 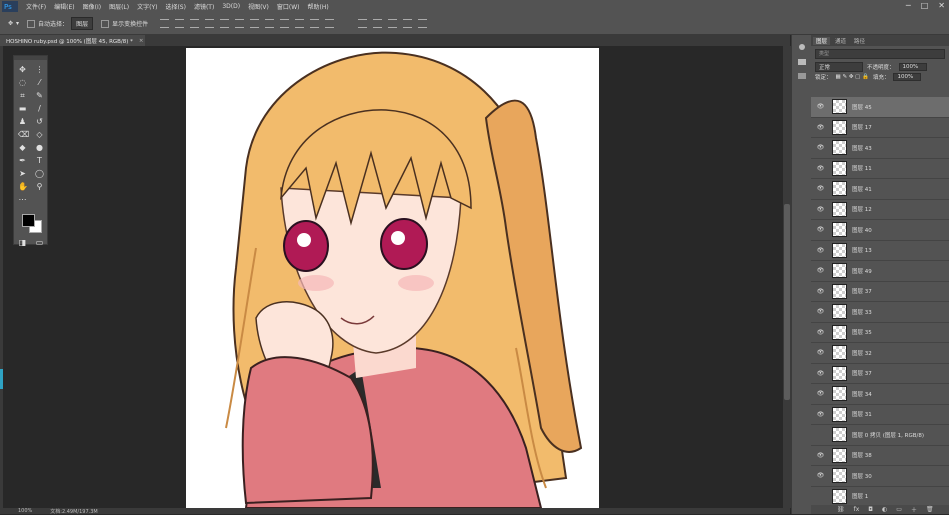 What do you see at coordinates (285, 23) in the screenshot?
I see `distribute-bottom-icon` at bounding box center [285, 23].